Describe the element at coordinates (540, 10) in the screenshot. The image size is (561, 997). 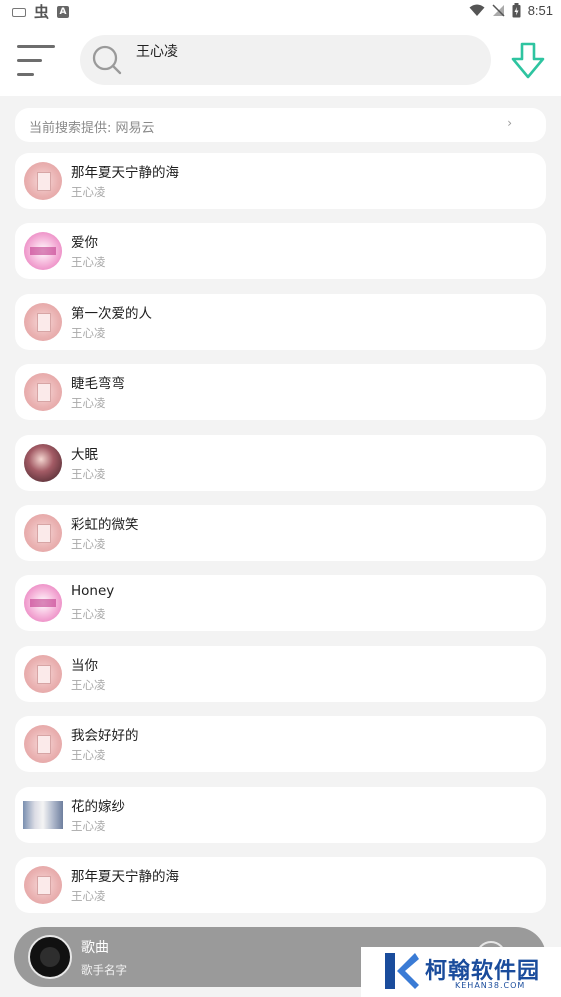
I see `clock: 8:51` at that location.